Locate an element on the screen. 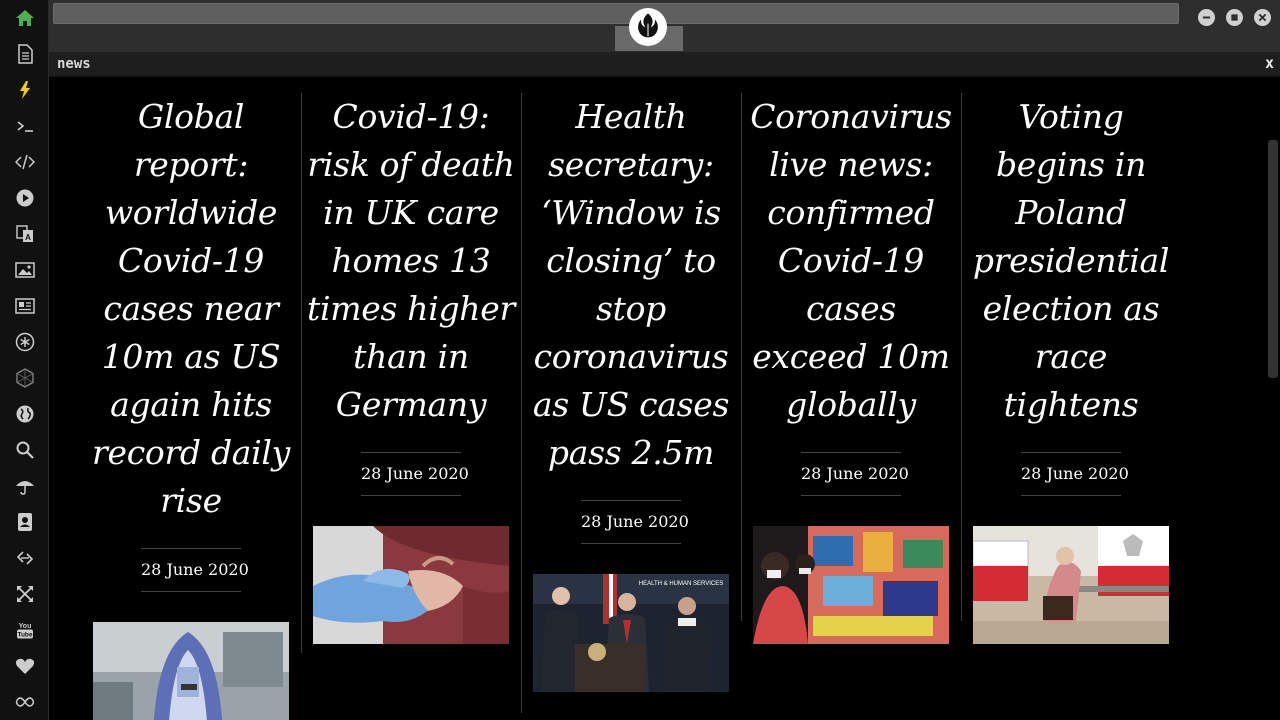 The width and height of the screenshot is (1280, 720). close-window-button is located at coordinates (1262, 17).